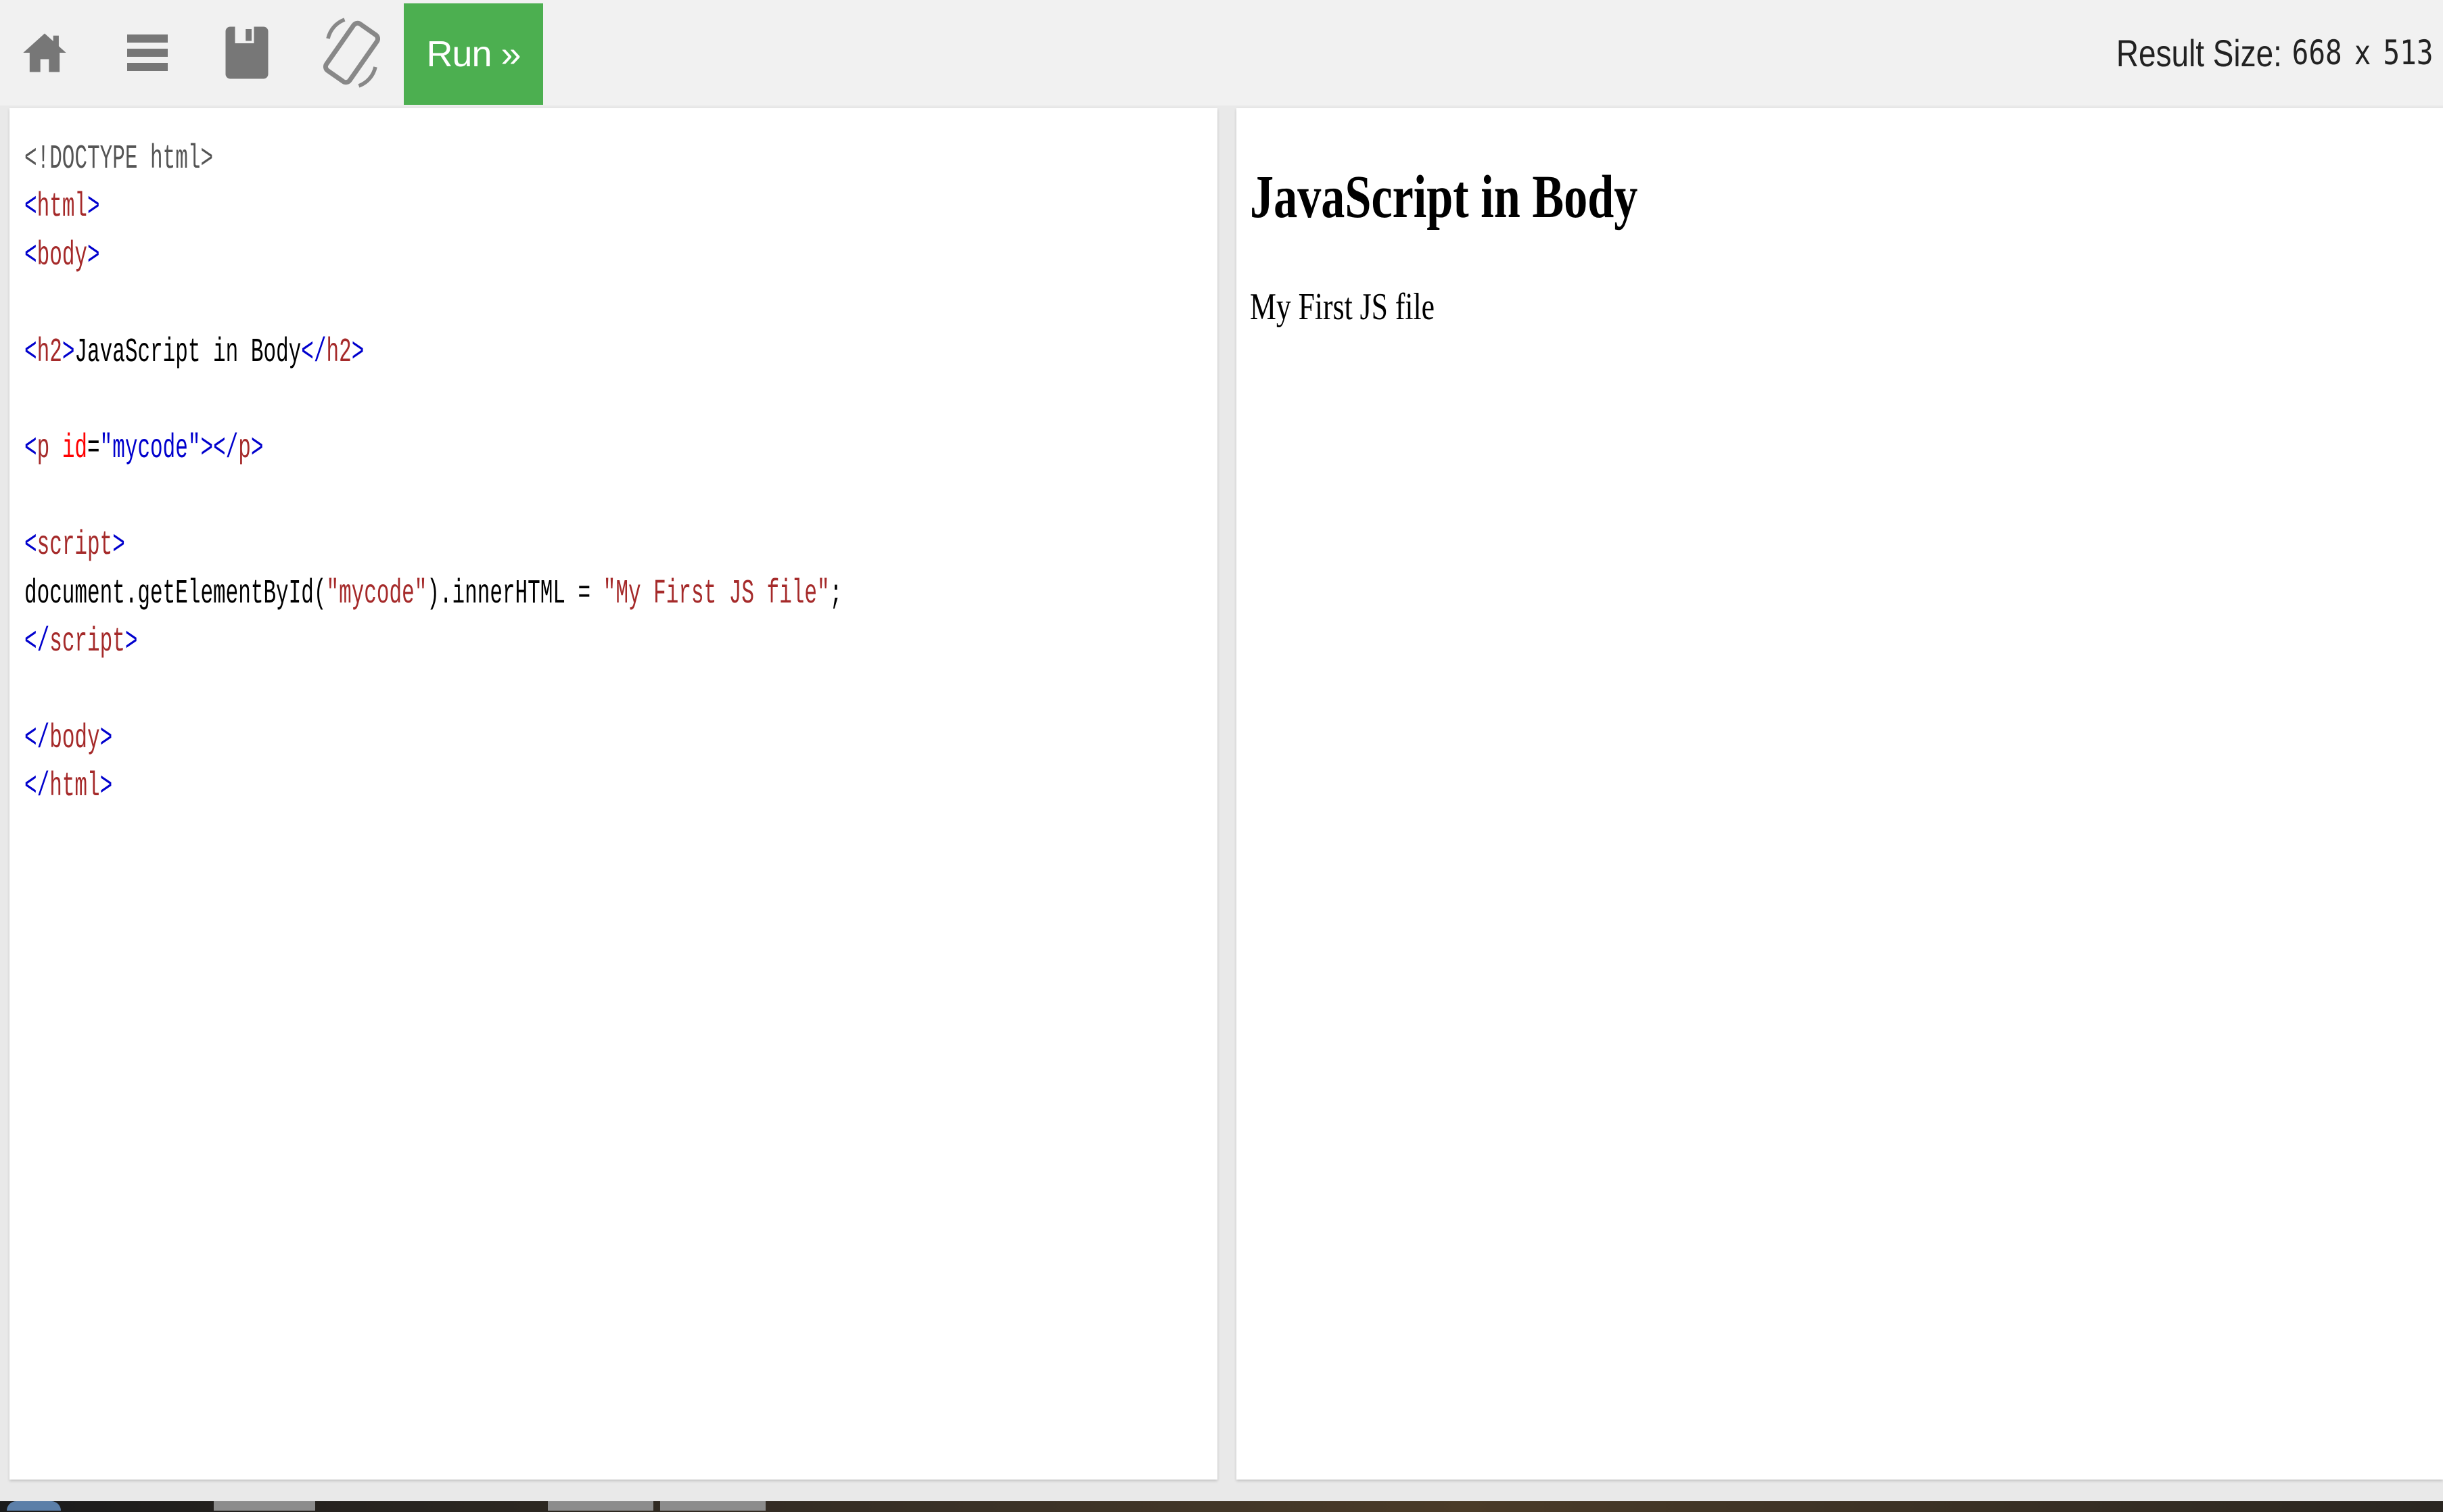  Describe the element at coordinates (44, 52) in the screenshot. I see `home-icon` at that location.